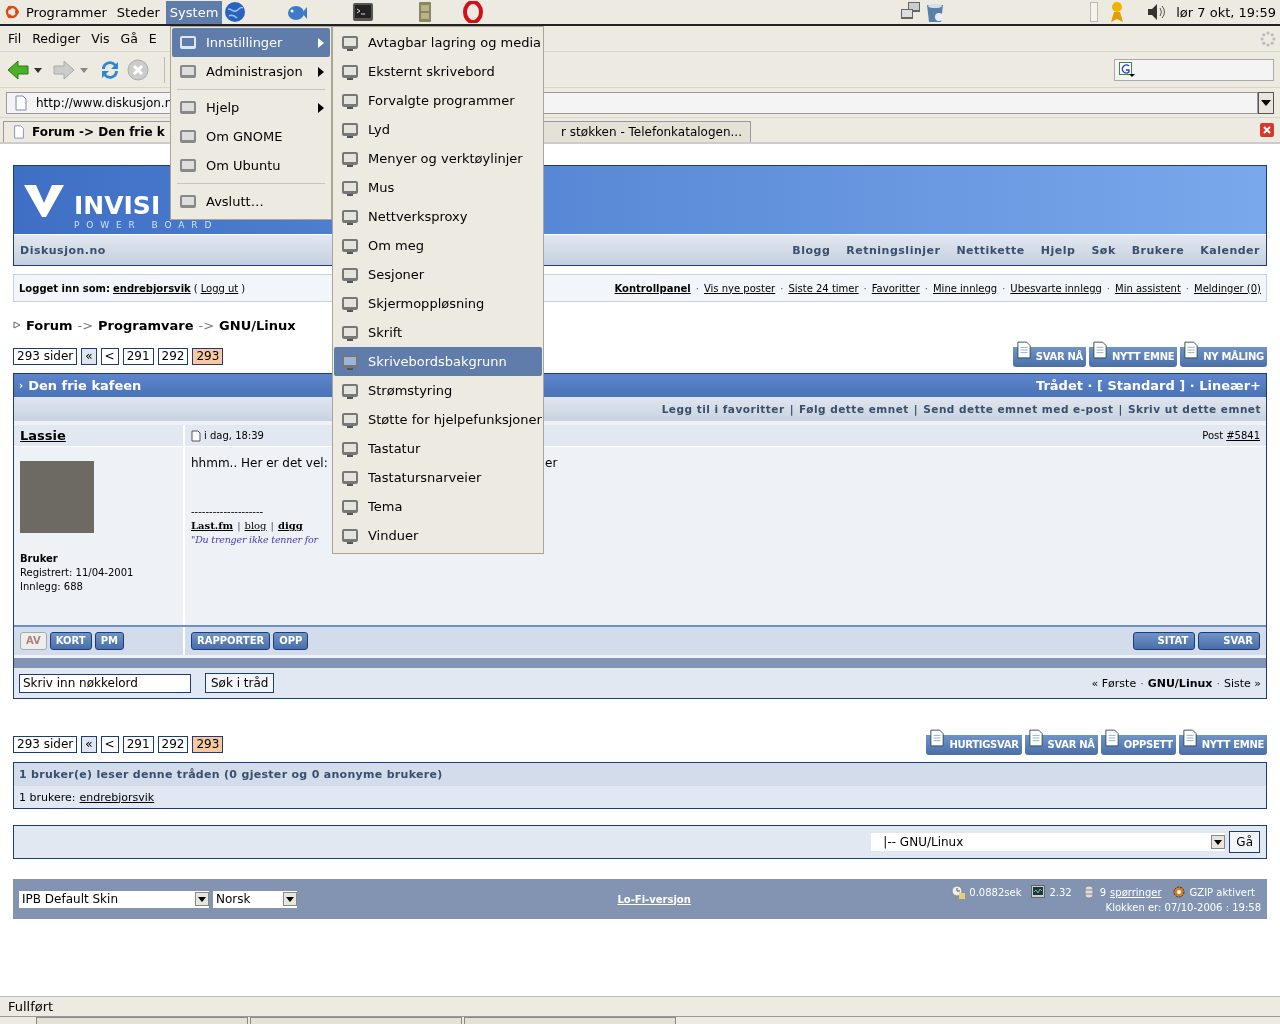 The image size is (1280, 1024). What do you see at coordinates (64, 288) in the screenshot?
I see `login-label: Logget inn som:` at bounding box center [64, 288].